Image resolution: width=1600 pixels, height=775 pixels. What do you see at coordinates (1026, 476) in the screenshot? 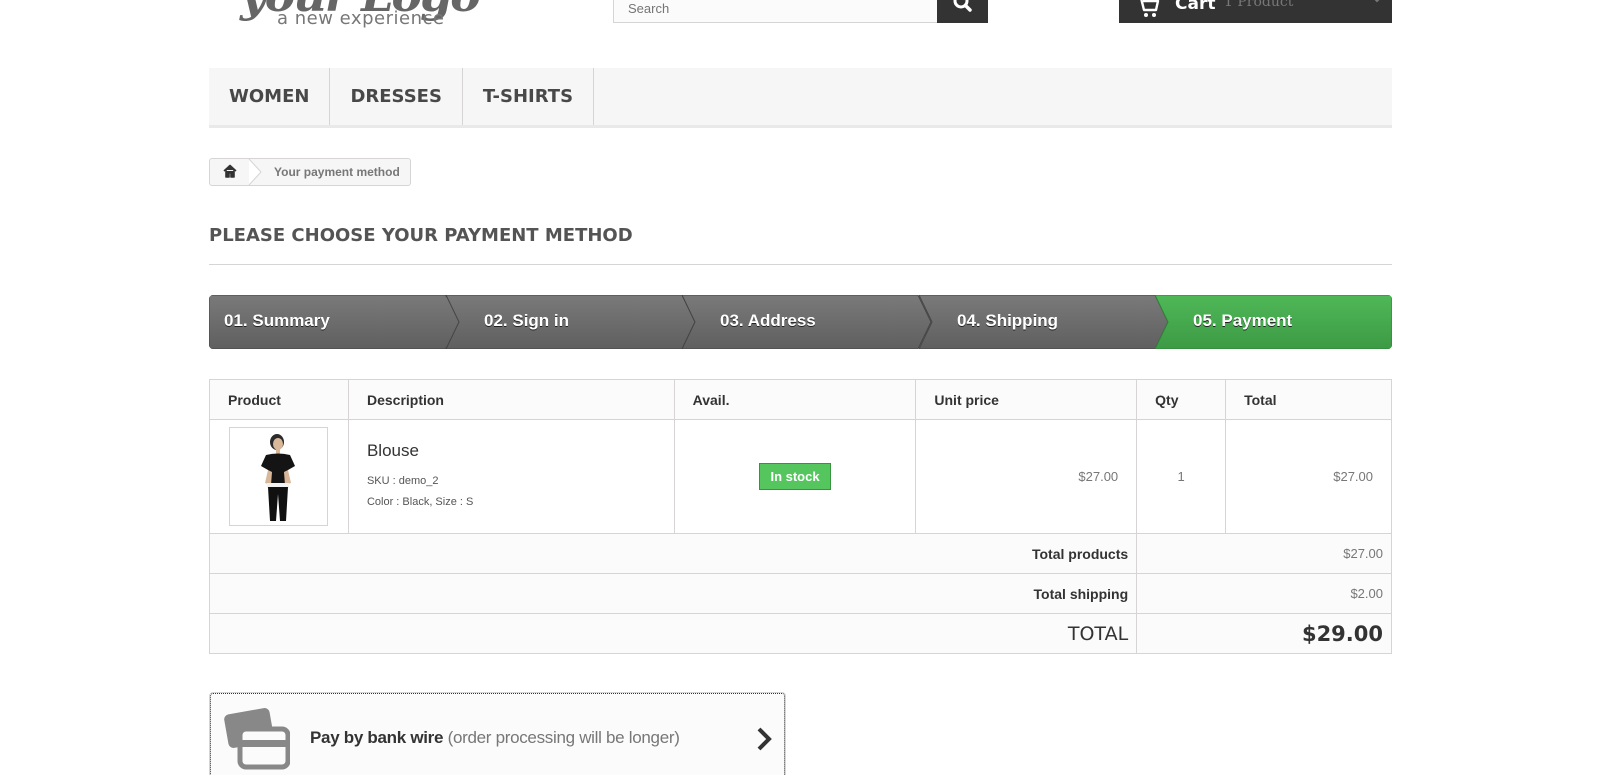
I see `unit-price-cell: $27.00` at bounding box center [1026, 476].